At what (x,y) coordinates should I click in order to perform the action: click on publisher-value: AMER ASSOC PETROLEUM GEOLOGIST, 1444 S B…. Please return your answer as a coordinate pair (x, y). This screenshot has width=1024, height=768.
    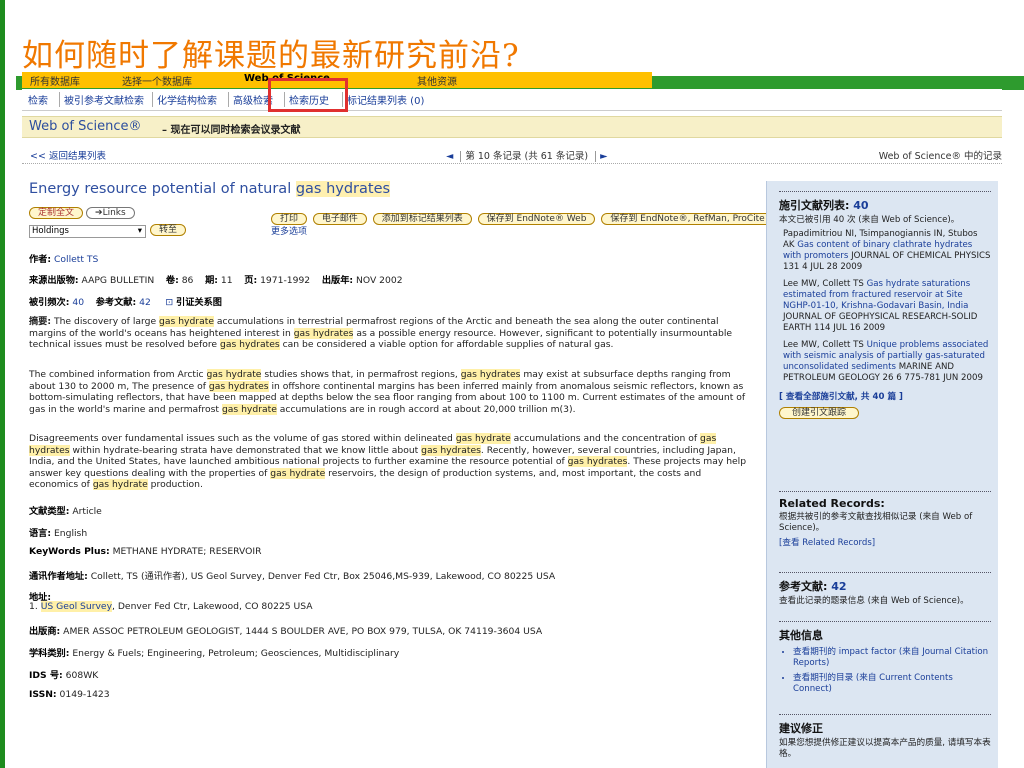
    Looking at the image, I should click on (303, 631).